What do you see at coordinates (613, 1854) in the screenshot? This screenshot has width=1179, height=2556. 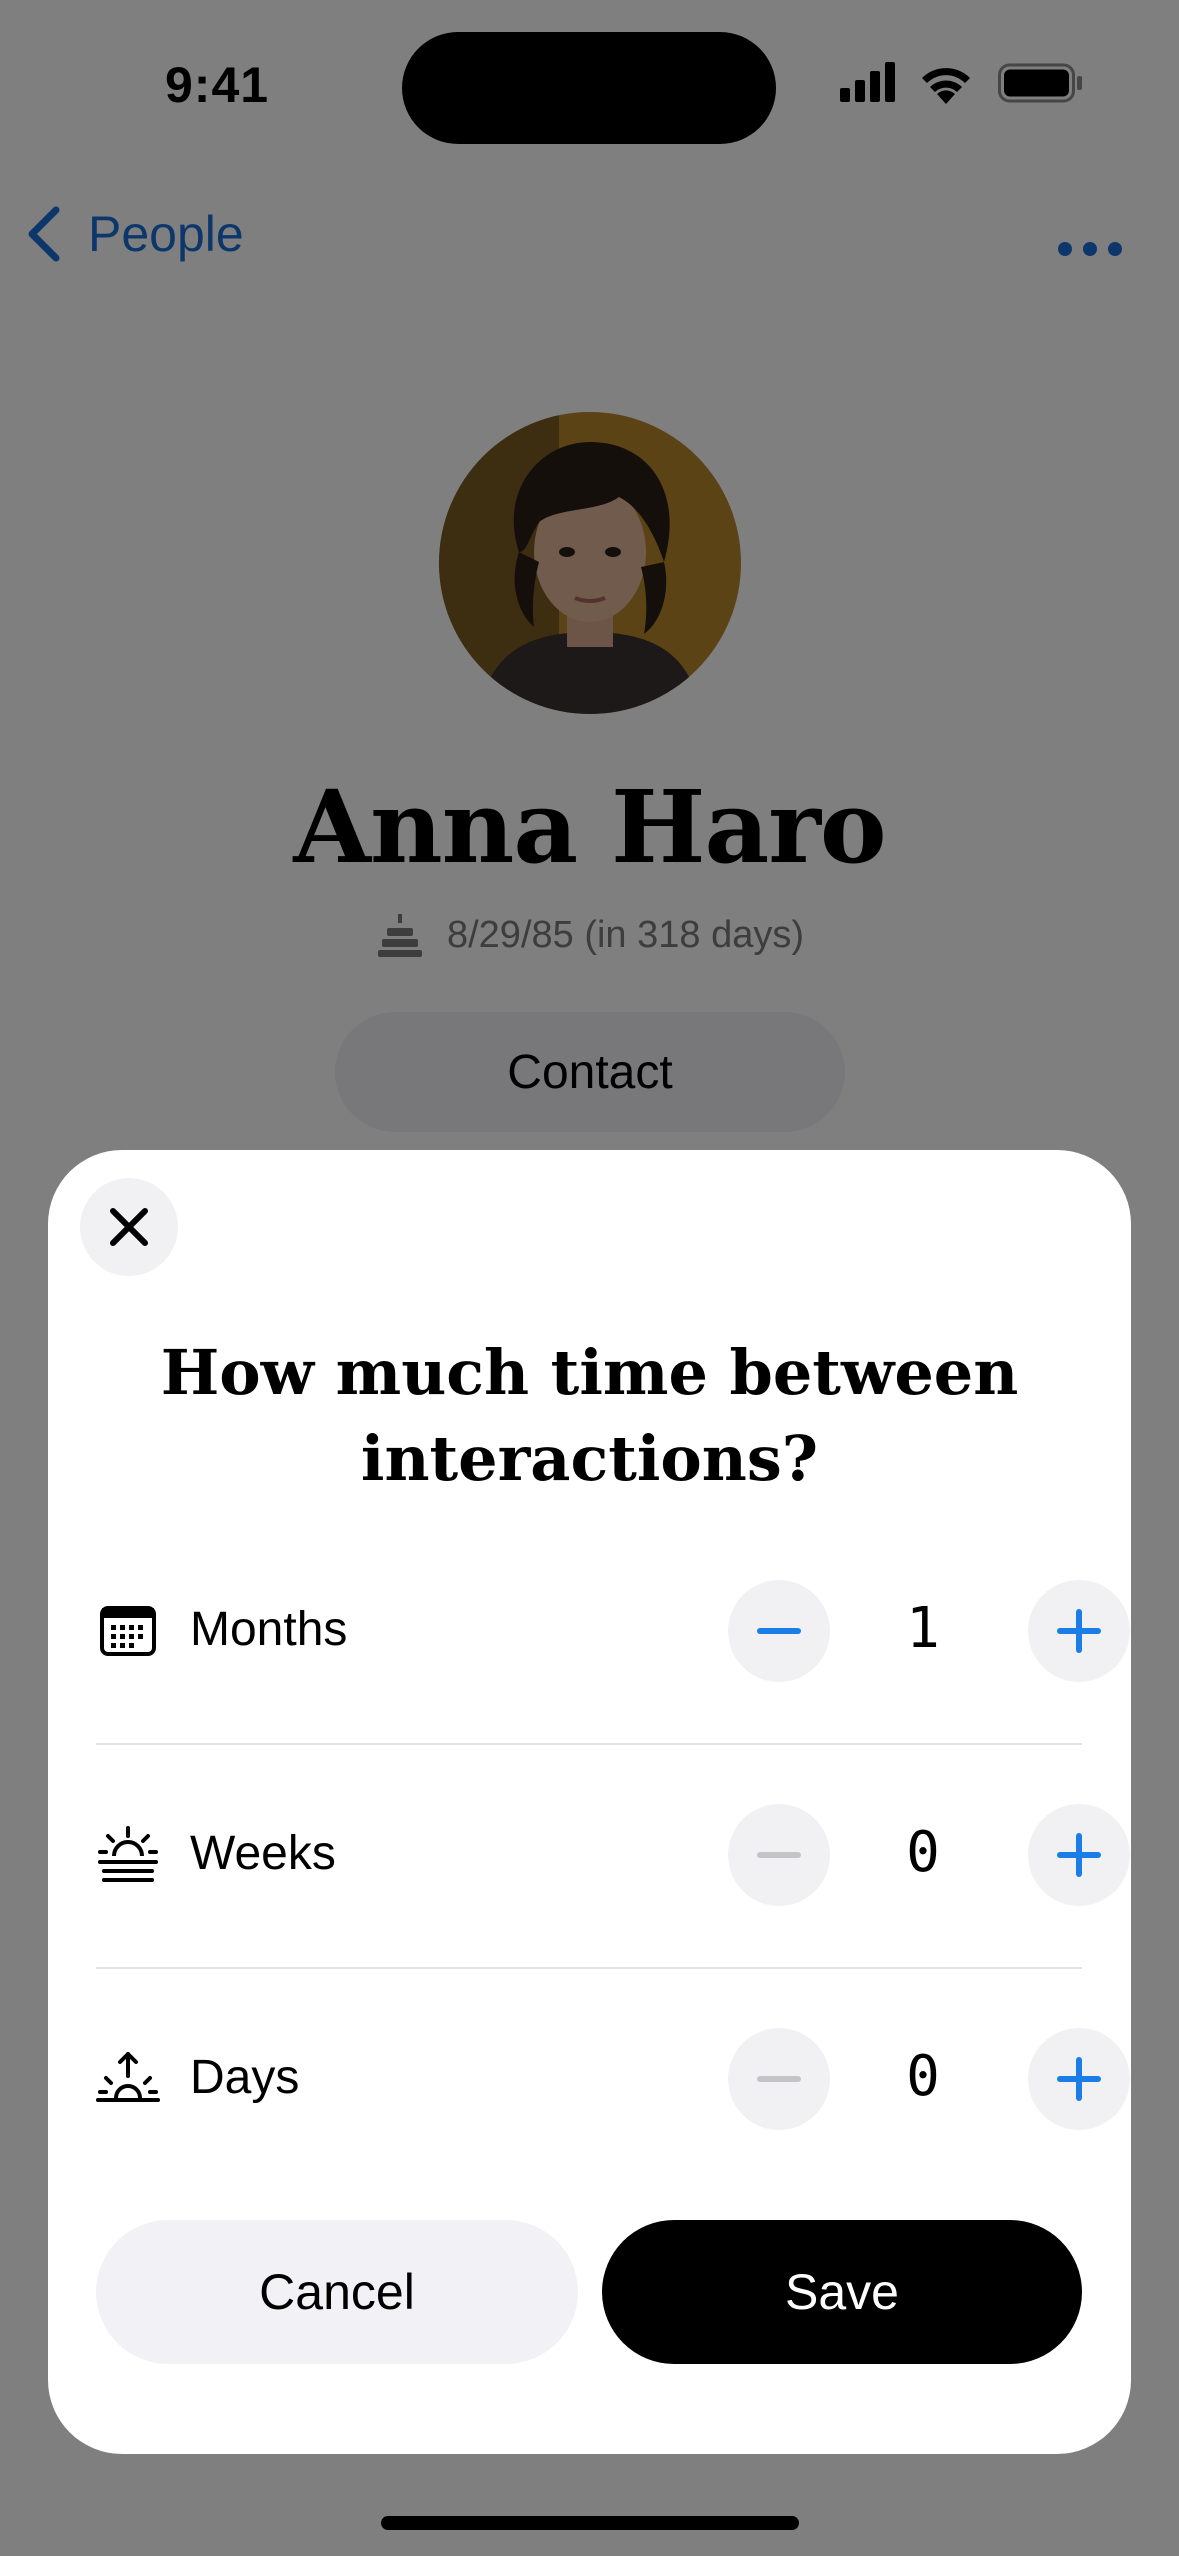 I see `weeks-row: Weeks 0` at bounding box center [613, 1854].